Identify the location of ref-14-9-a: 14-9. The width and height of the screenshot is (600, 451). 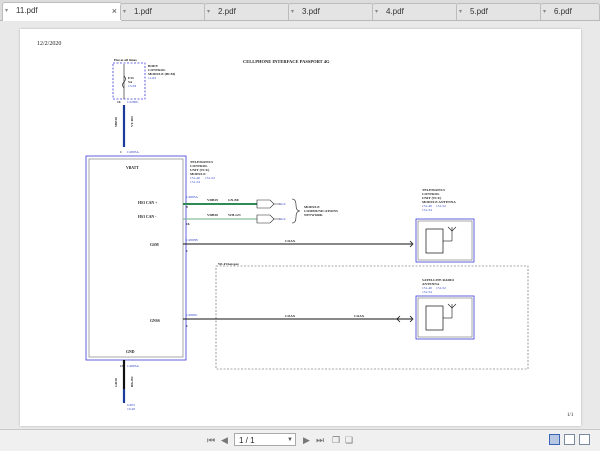
(282, 204).